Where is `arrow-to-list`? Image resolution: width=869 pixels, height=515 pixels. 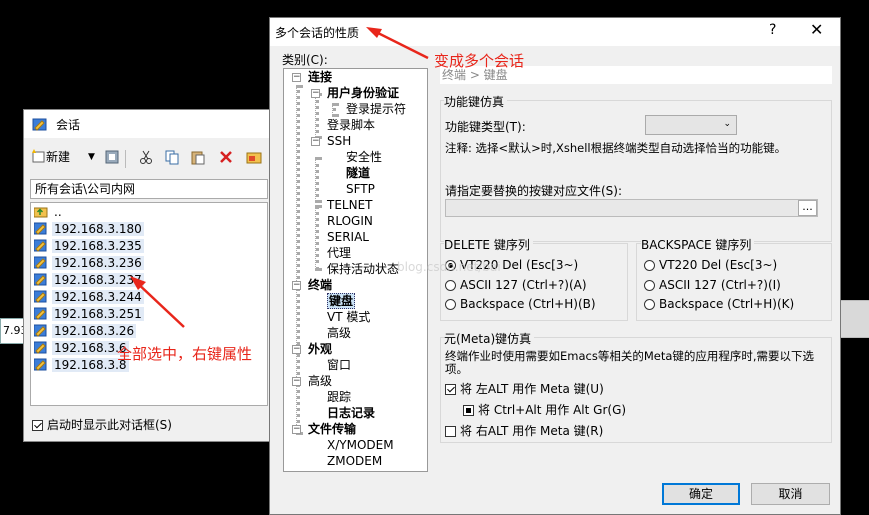
arrow-to-list is located at coordinates (159, 303).